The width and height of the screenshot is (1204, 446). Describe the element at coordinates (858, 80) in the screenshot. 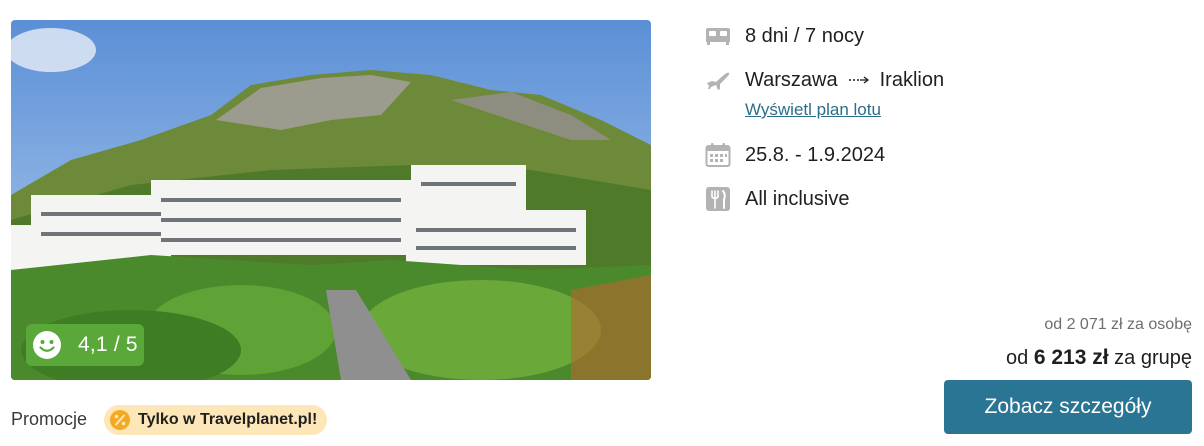

I see `route-arrow-icon` at that location.